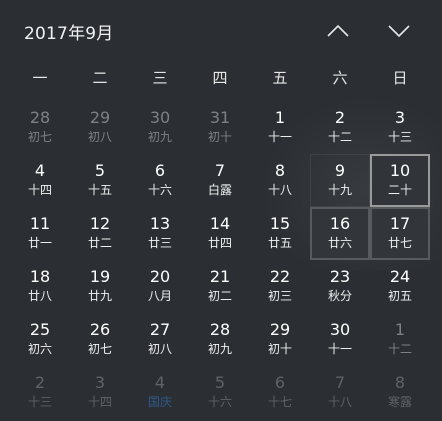 This screenshot has width=442, height=421. Describe the element at coordinates (220, 223) in the screenshot. I see `day-number: 14` at that location.